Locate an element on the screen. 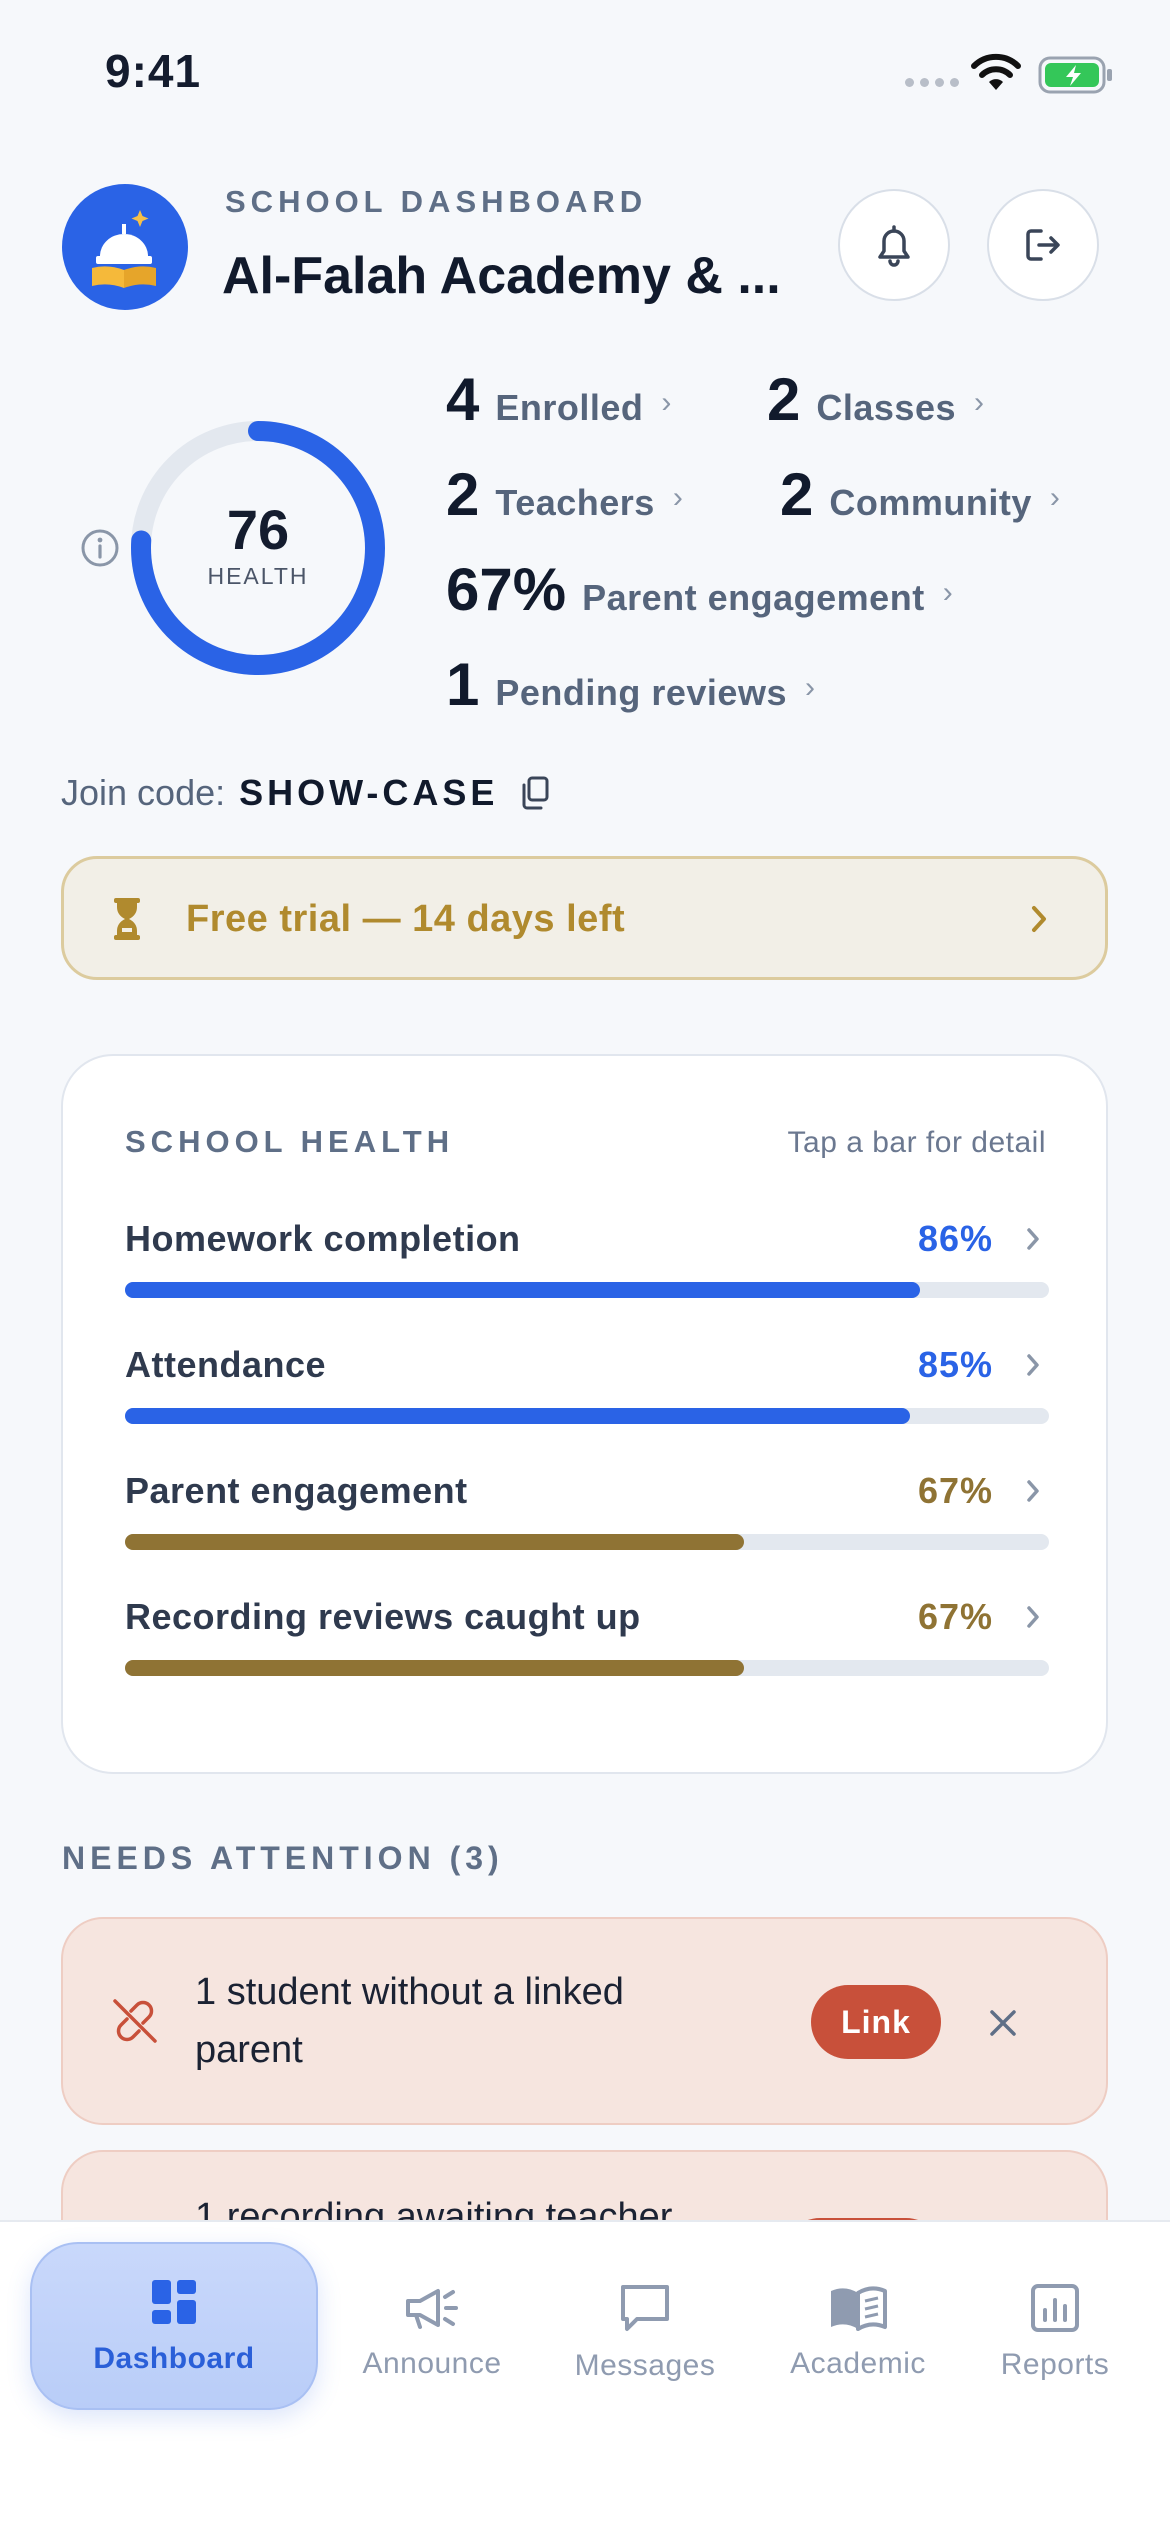 The image size is (1170, 2532). unlink-icon is located at coordinates (135, 2021).